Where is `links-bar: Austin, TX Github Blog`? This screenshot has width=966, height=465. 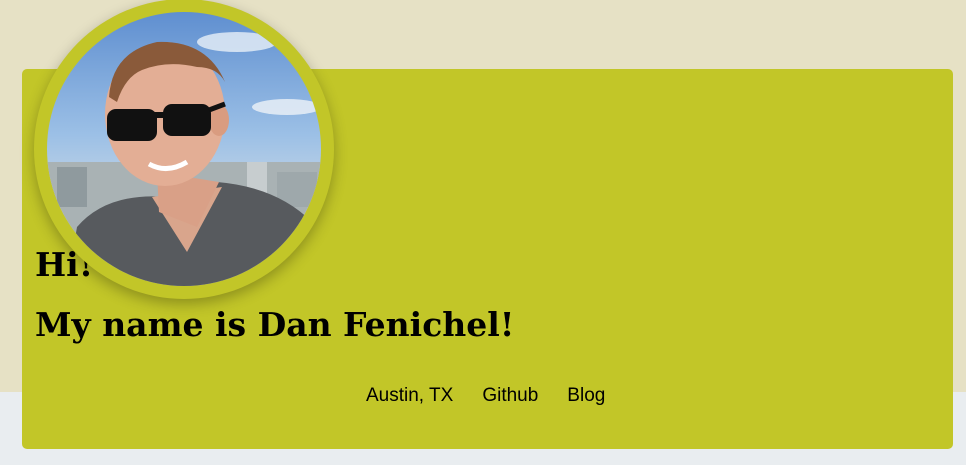 links-bar: Austin, TX Github Blog is located at coordinates (485, 396).